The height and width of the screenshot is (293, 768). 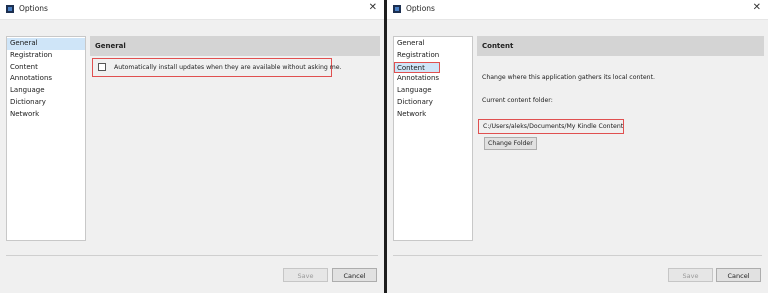 What do you see at coordinates (102, 67) in the screenshot?
I see `auto-update-checkbox` at bounding box center [102, 67].